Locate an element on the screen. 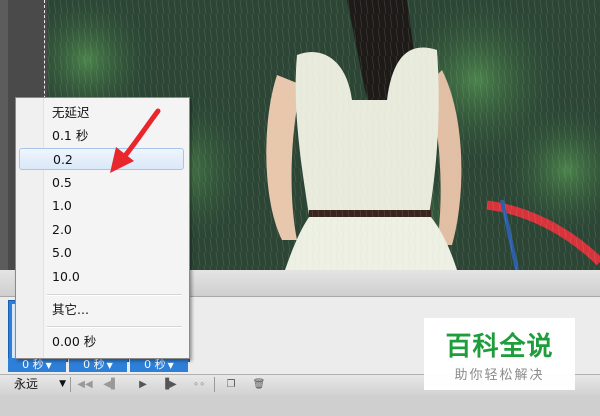  frame-2-delay: 0 秒 ▼ is located at coordinates (98, 365).